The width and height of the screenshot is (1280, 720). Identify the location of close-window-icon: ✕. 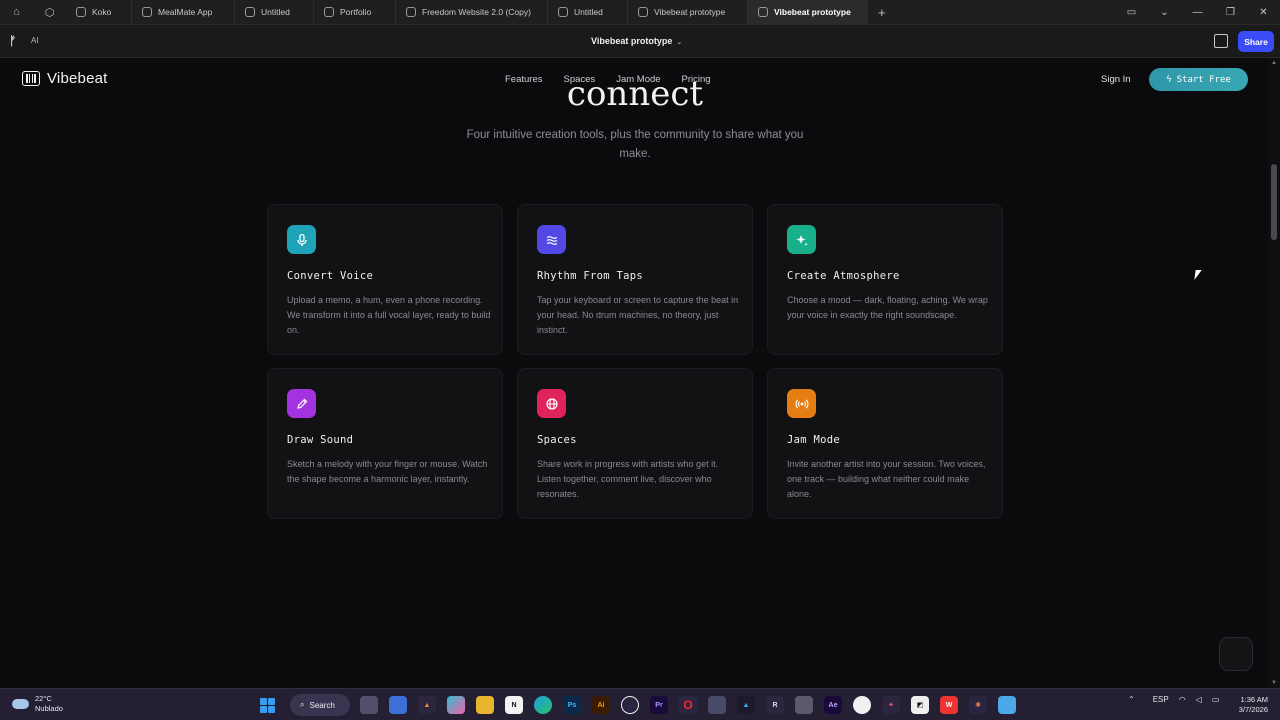
(1263, 12).